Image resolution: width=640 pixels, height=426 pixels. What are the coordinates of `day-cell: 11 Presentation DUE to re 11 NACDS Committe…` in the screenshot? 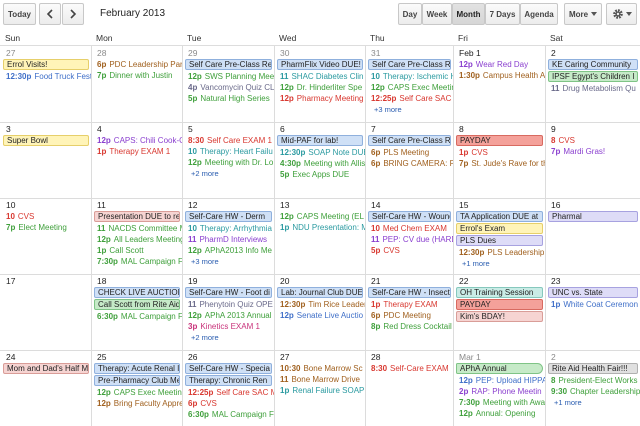 It's located at (137, 236).